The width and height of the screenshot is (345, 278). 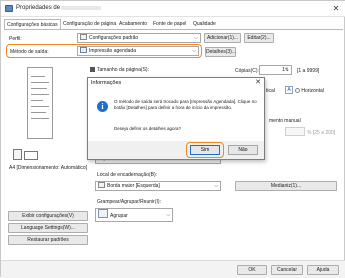 I want to click on manual-scaling-label: mento manual, so click(x=285, y=121).